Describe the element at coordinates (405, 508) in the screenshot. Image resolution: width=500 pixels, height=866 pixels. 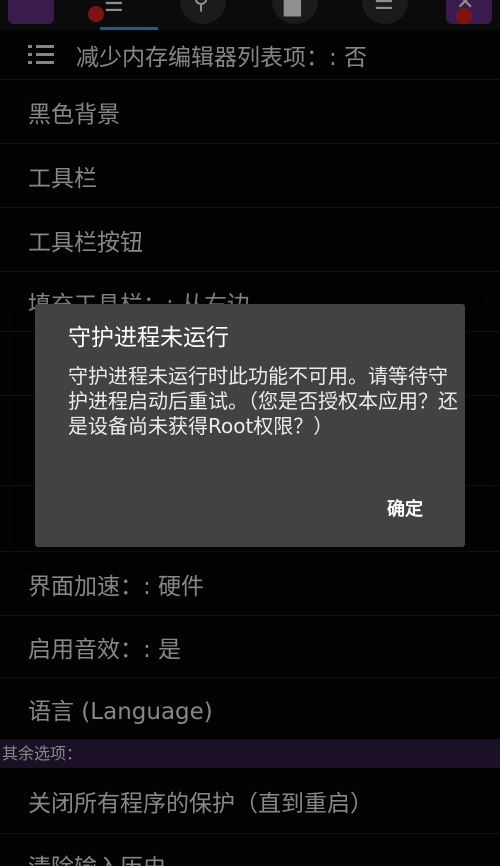
I see `ok-button: 确定` at that location.